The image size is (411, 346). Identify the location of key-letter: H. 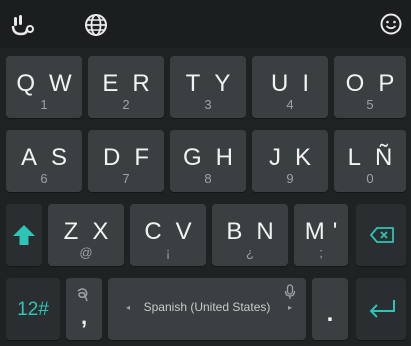
(224, 157).